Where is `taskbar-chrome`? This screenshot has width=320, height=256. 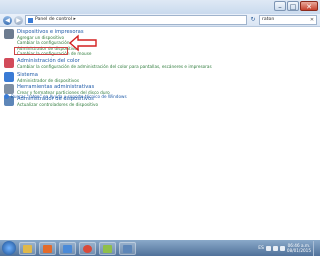
taskbar-chrome is located at coordinates (87, 248).